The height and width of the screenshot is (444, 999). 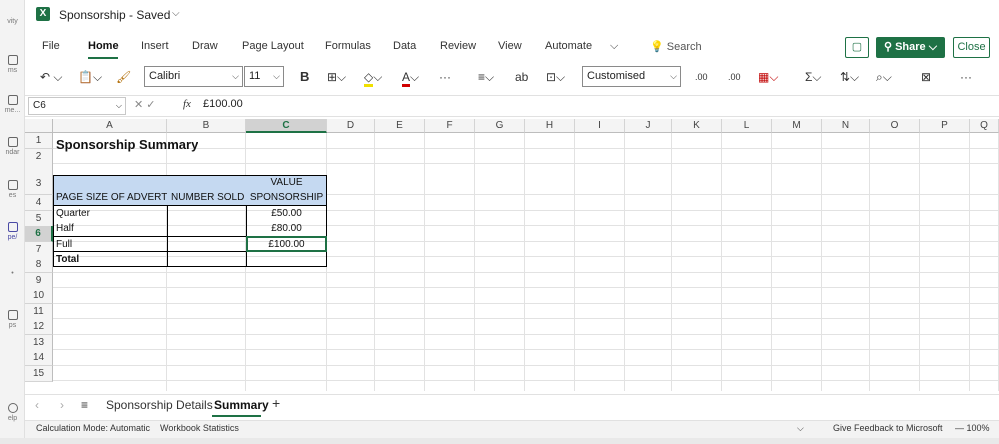 I want to click on cancel-icon: ✕, so click(x=138, y=105).